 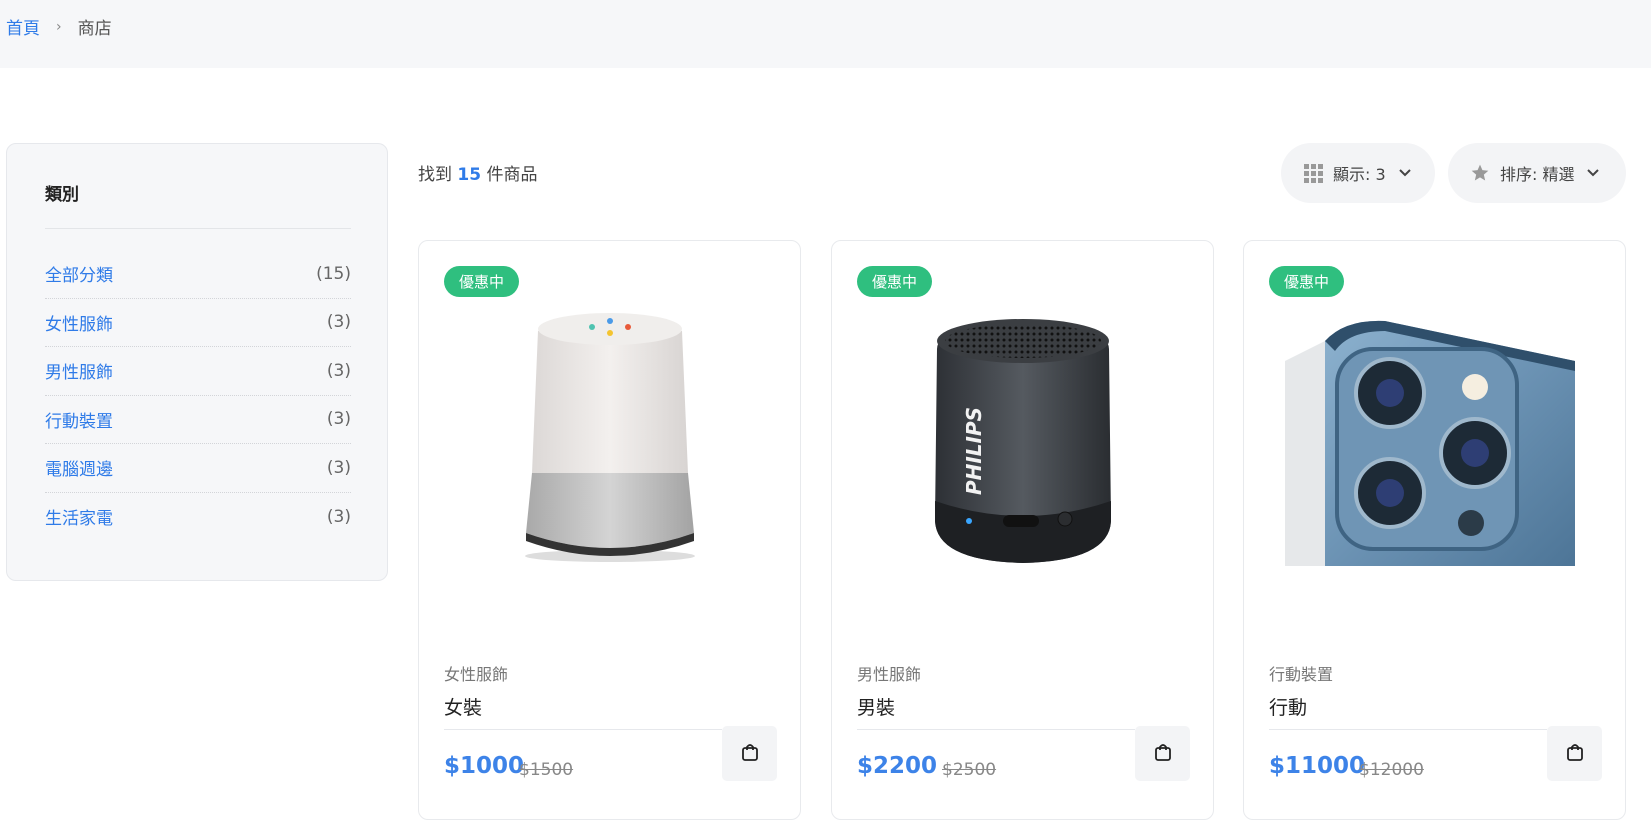 What do you see at coordinates (1301, 674) in the screenshot?
I see `product-category: 行動裝置` at bounding box center [1301, 674].